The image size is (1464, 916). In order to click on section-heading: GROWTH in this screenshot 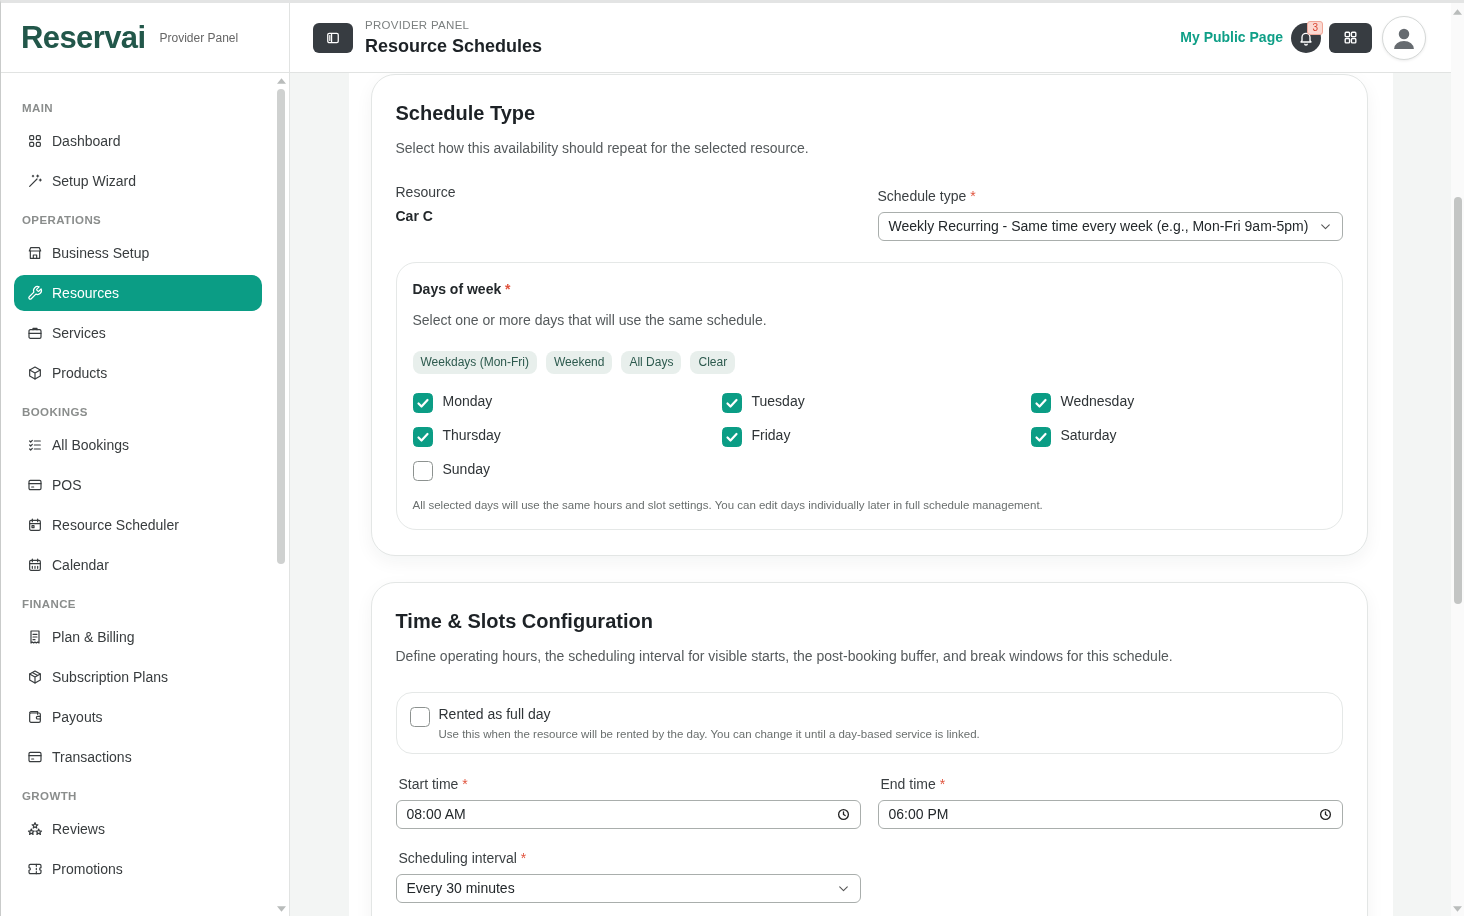, I will do `click(49, 796)`.